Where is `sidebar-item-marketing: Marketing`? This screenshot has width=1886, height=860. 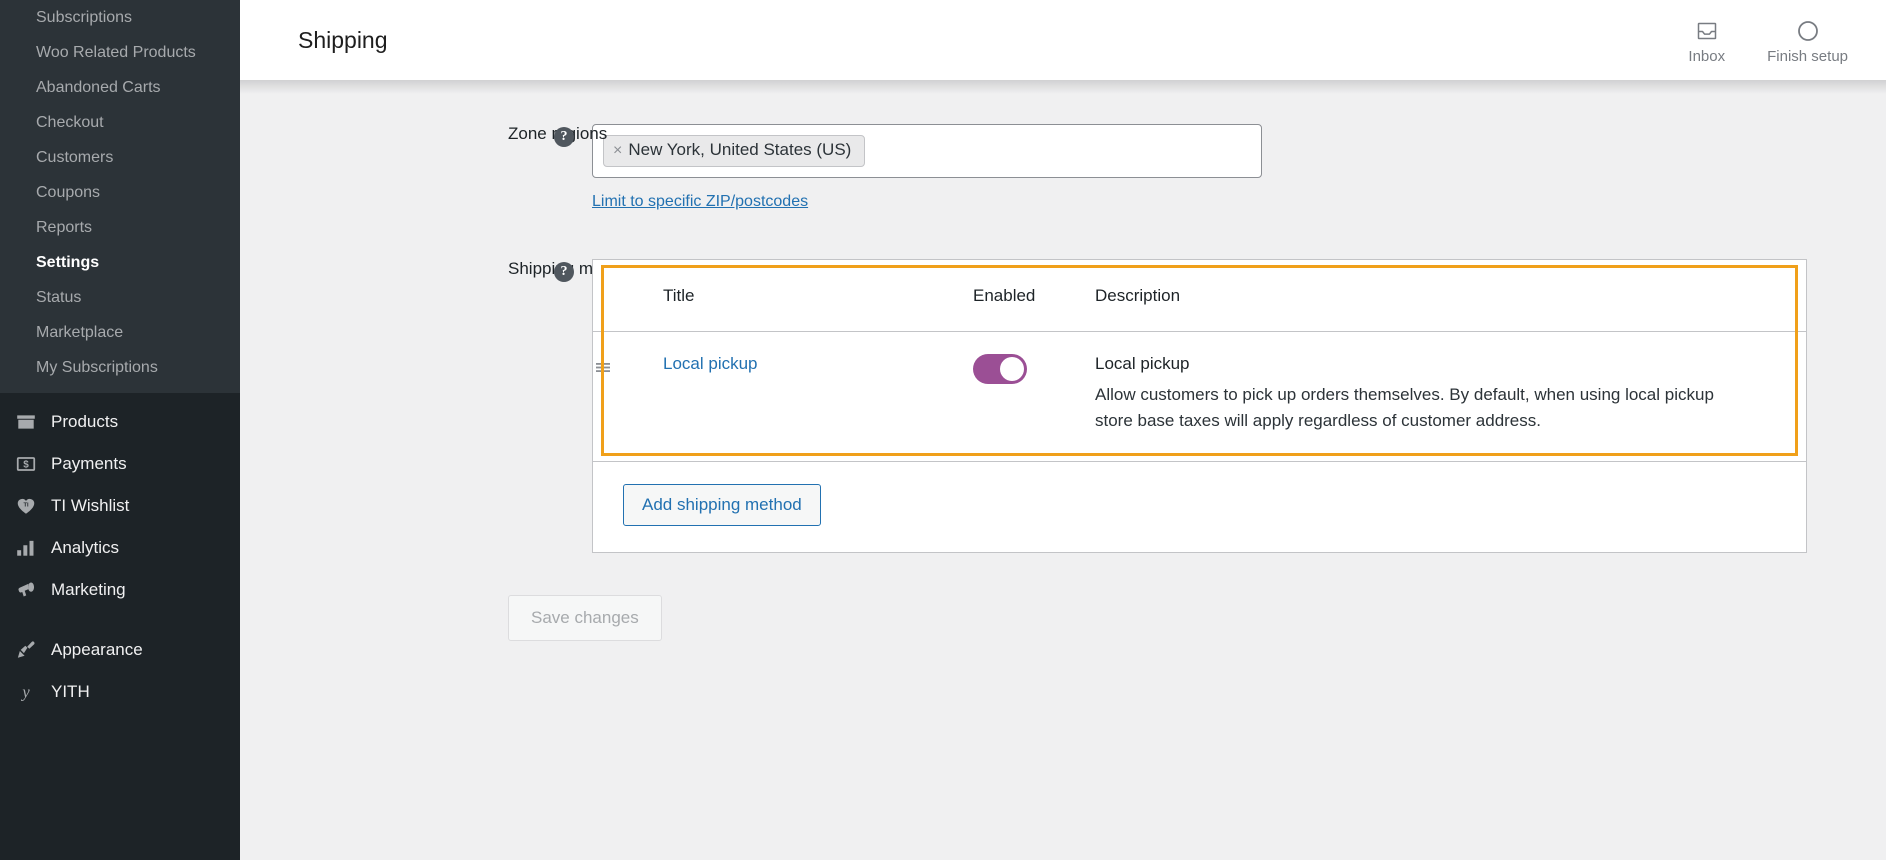 sidebar-item-marketing: Marketing is located at coordinates (120, 590).